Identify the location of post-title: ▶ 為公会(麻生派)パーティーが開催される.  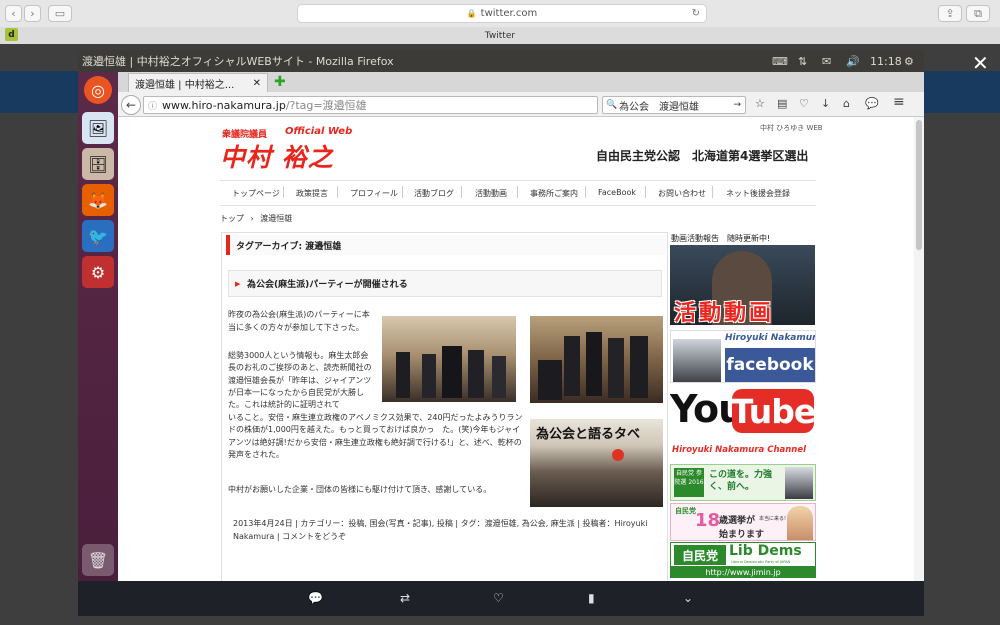
(445, 283).